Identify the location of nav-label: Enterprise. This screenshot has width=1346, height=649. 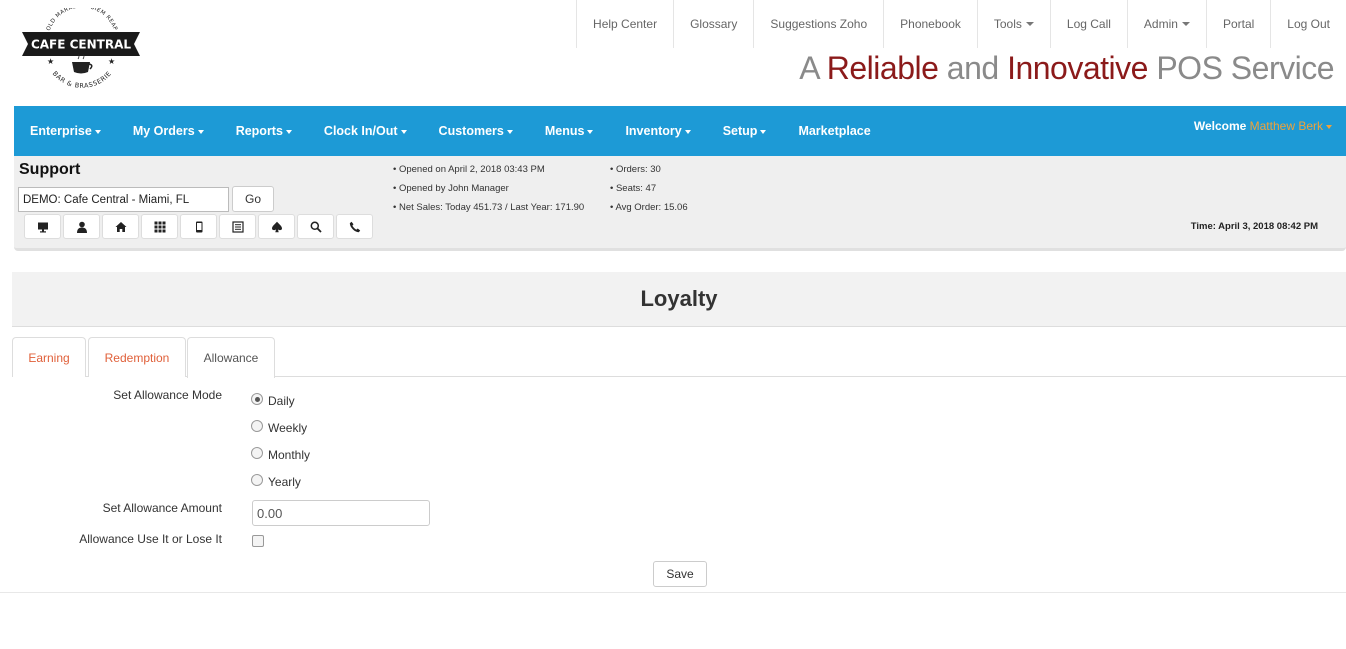
(61, 131).